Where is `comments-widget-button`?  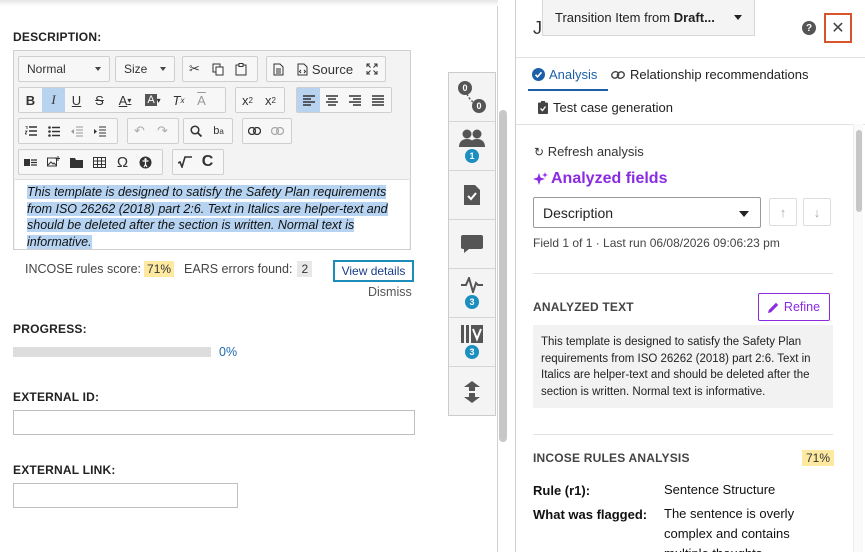
comments-widget-button is located at coordinates (472, 244).